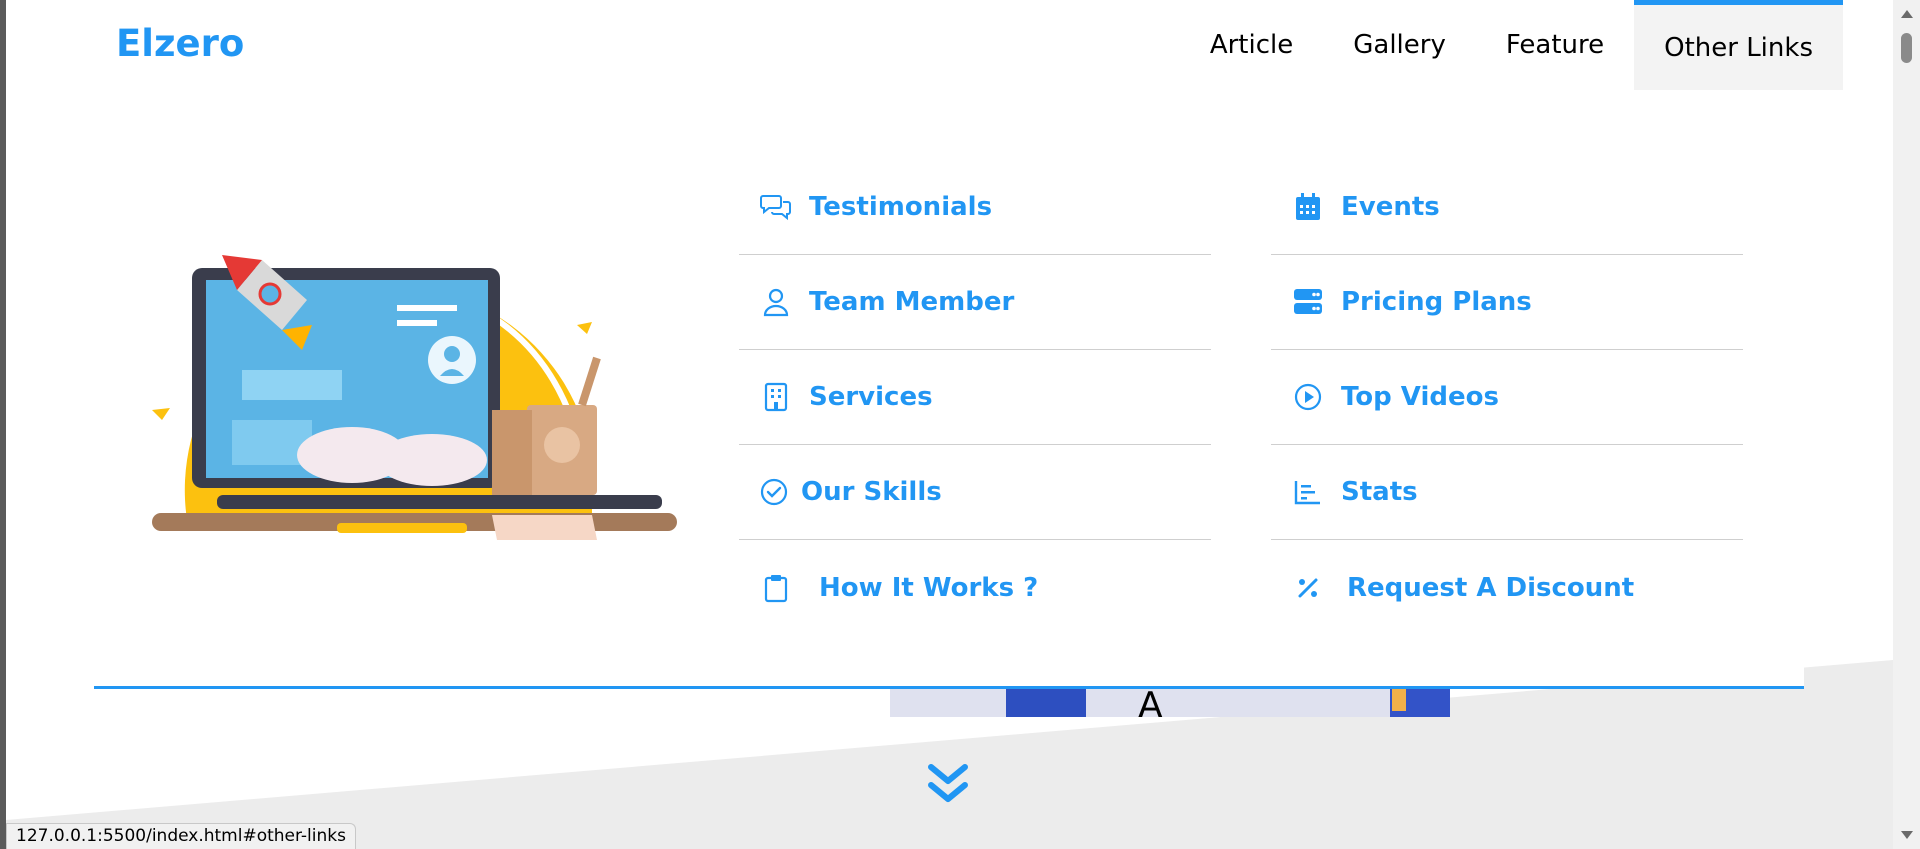  What do you see at coordinates (1906, 48) in the screenshot?
I see `scrollbar-thumb` at bounding box center [1906, 48].